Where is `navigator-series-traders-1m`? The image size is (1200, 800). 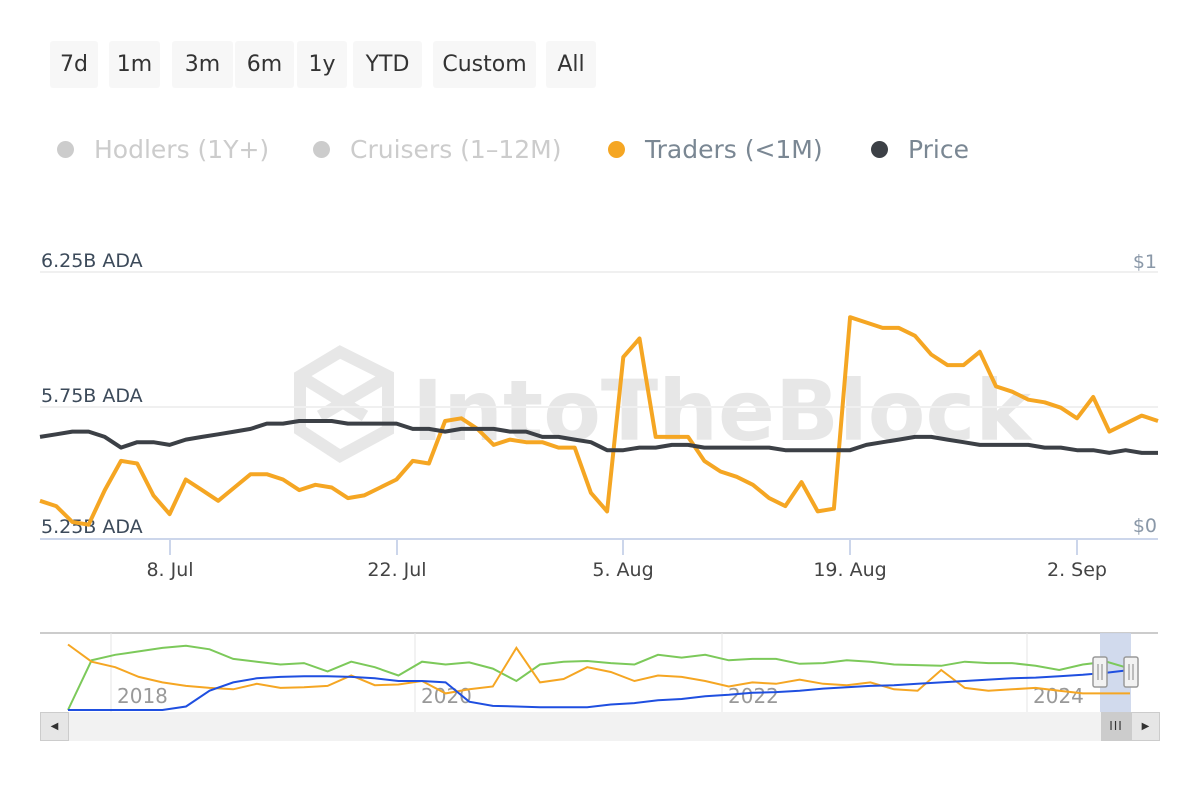 navigator-series-traders-1m is located at coordinates (598, 669).